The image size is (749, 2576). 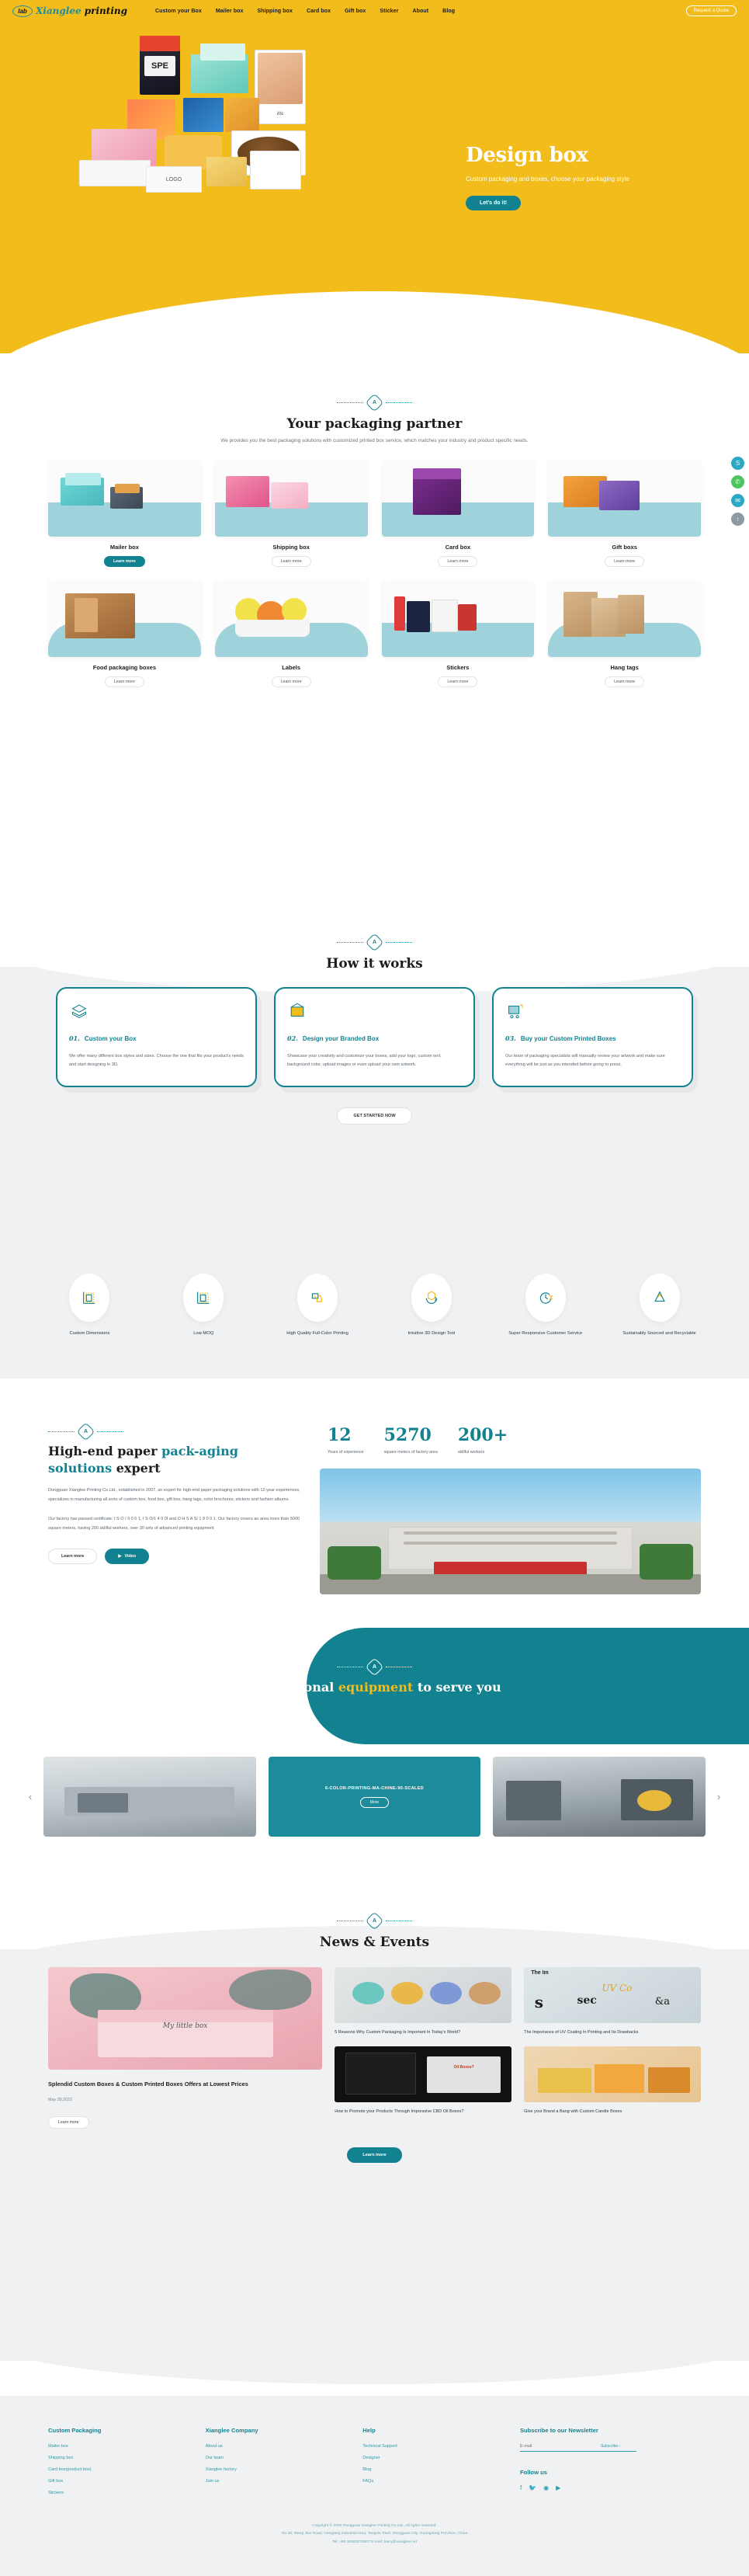 I want to click on equipment-slide-2: 6-COLOR-PRINTING-MA-CHINE-90-SCALED More, so click(x=374, y=1797).